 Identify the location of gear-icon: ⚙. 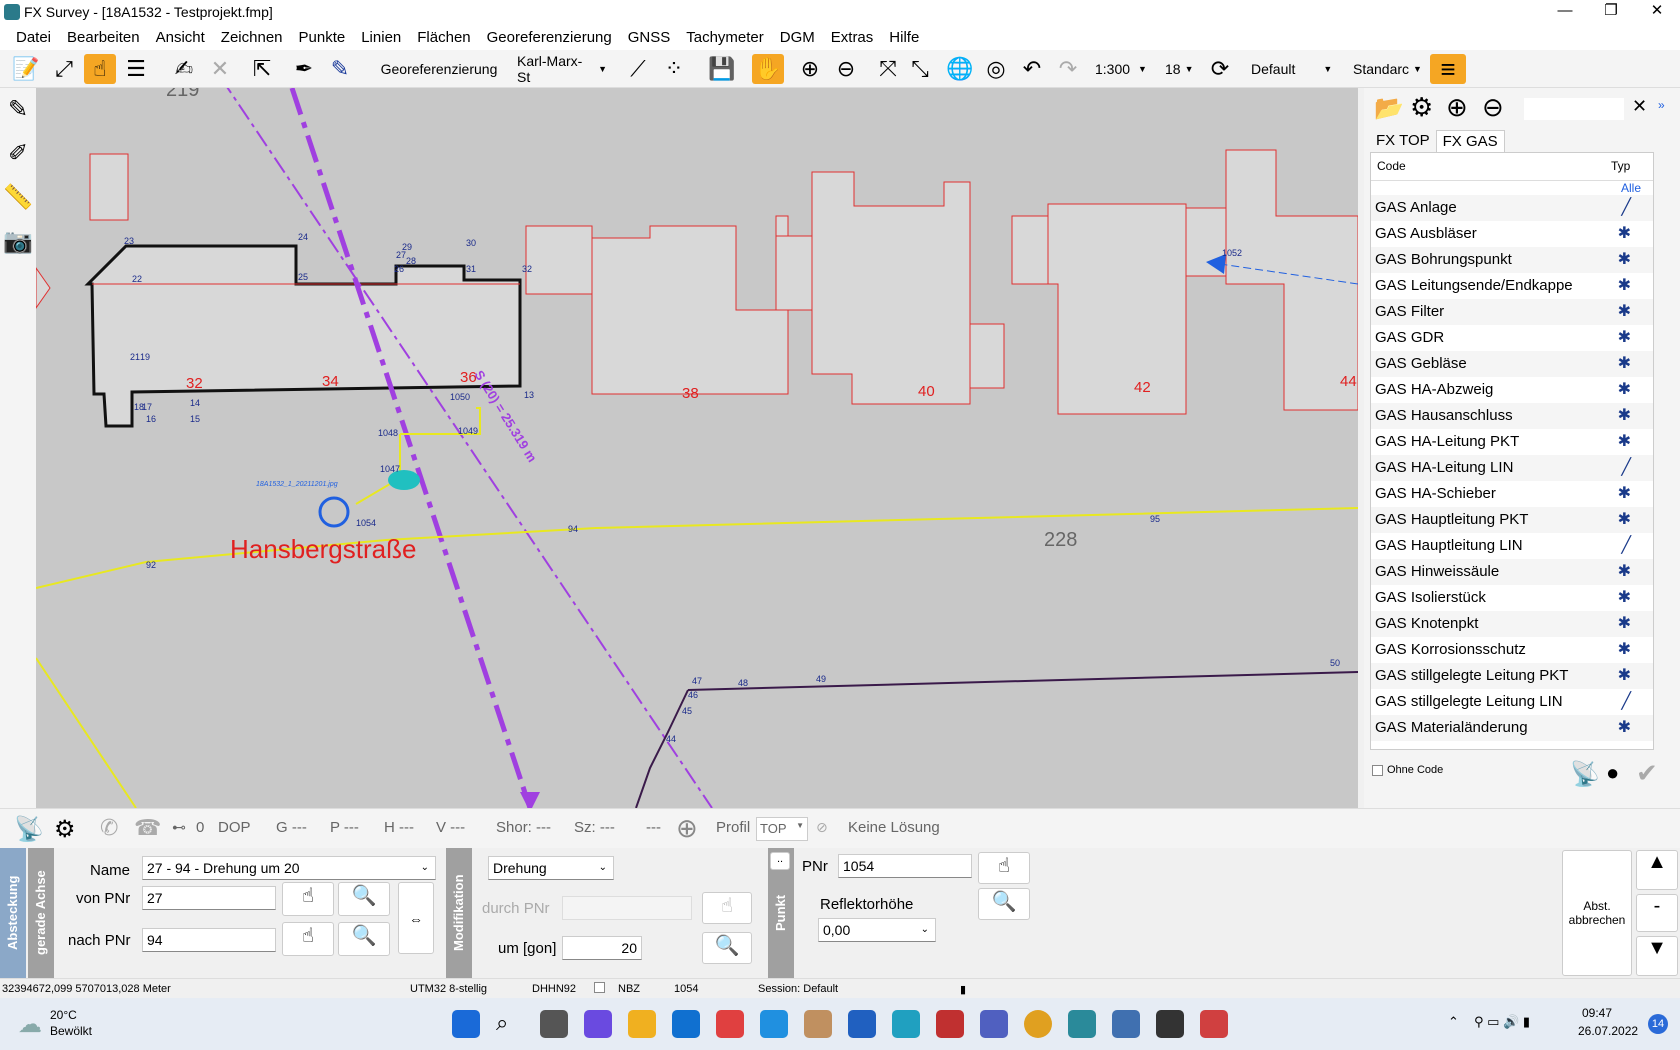
(1421, 107).